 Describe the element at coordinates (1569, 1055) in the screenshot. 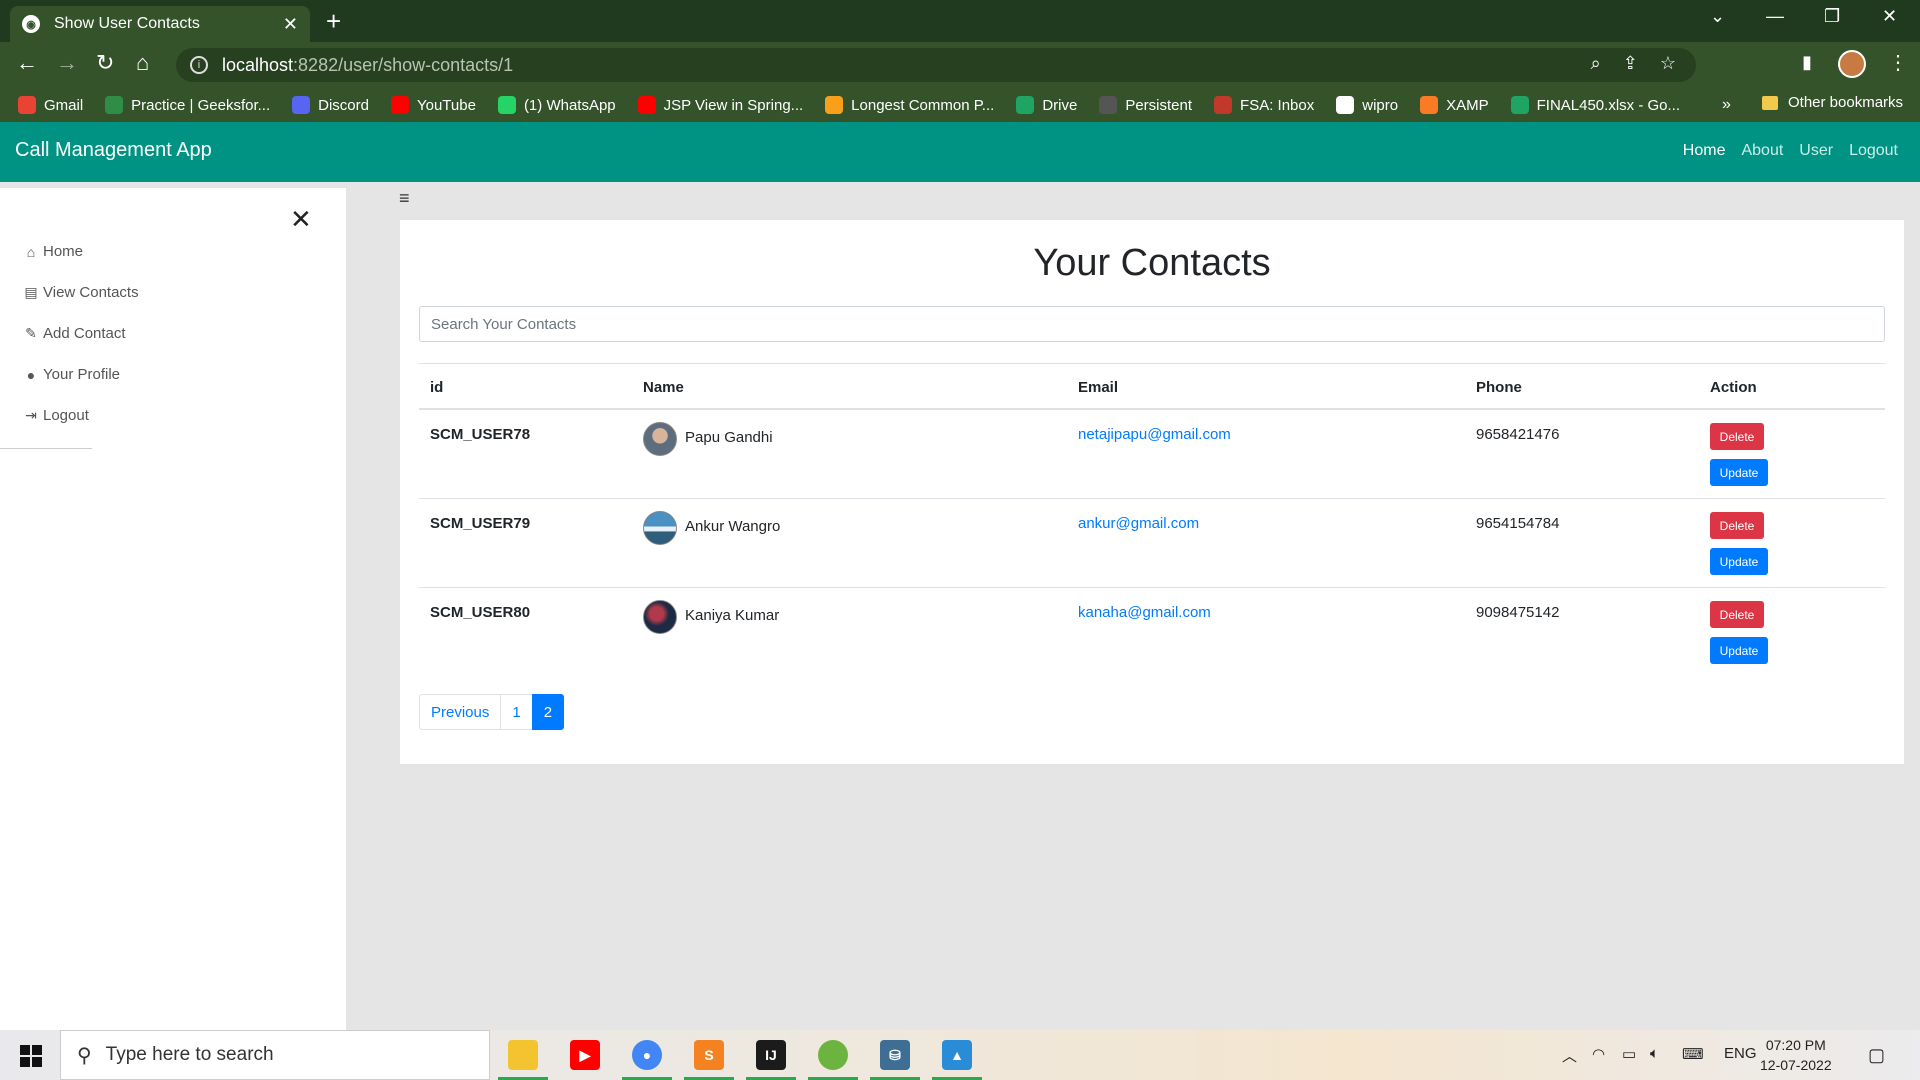

I see `show-hidden-icons-icon: ︿` at that location.